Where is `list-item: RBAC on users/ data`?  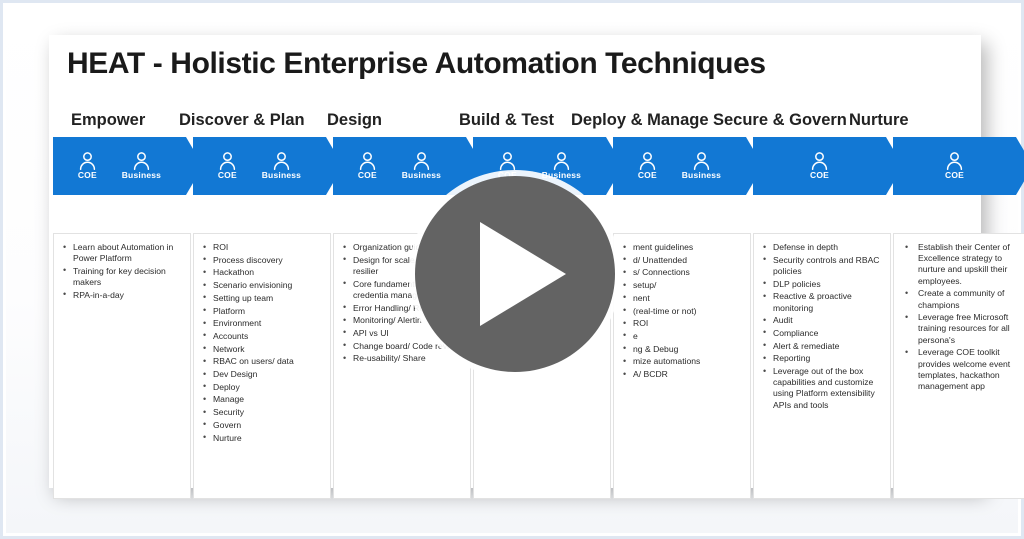 list-item: RBAC on users/ data is located at coordinates (263, 361).